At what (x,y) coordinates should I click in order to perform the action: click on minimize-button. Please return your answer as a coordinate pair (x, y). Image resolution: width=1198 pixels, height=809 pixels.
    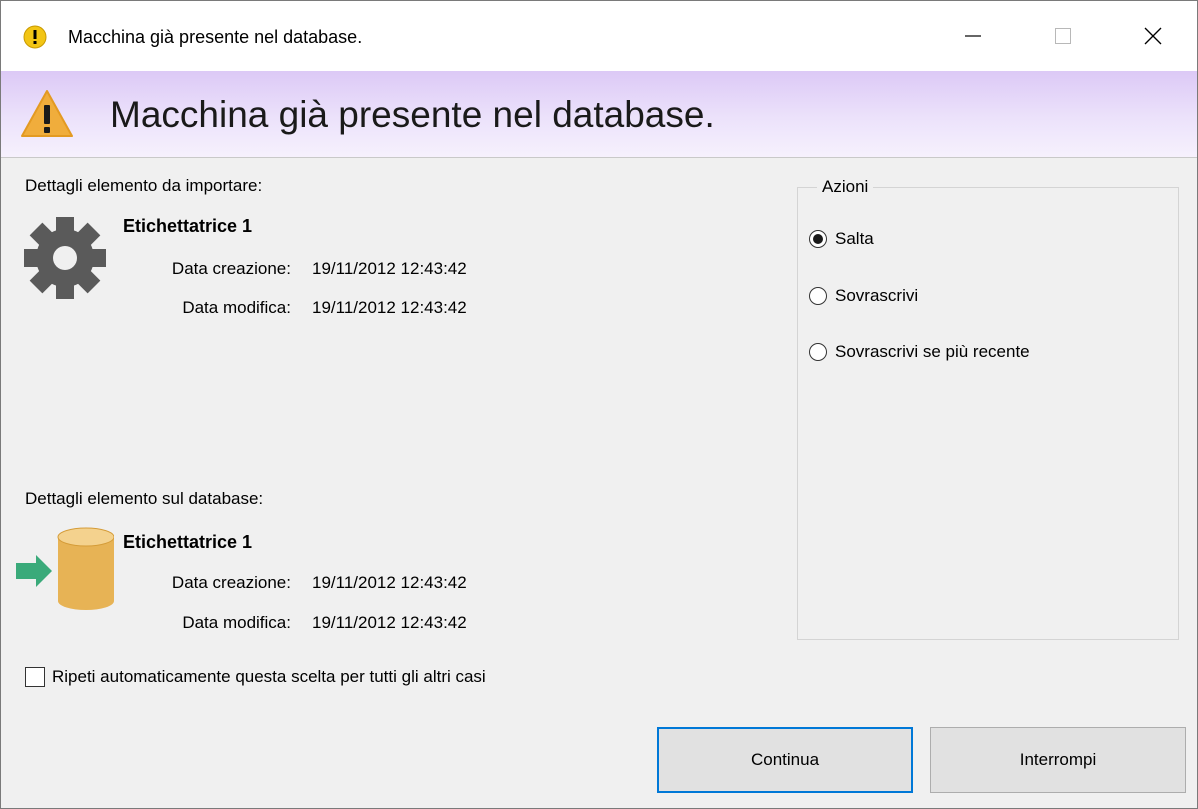
    Looking at the image, I should click on (973, 36).